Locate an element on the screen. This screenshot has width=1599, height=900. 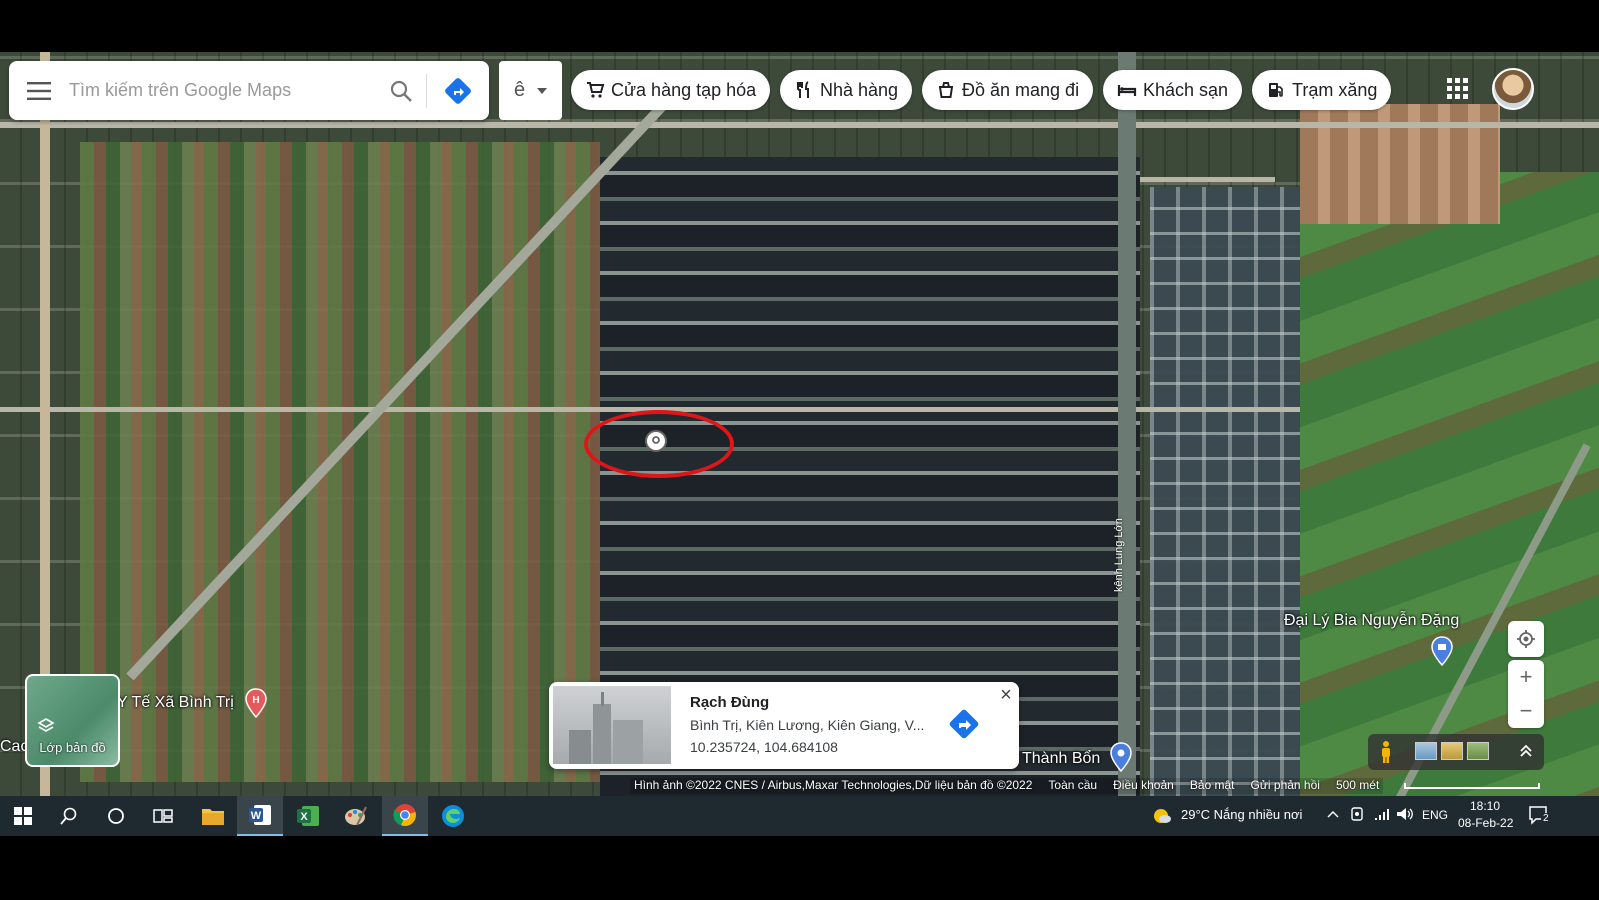
farmland-right is located at coordinates (1449, 492).